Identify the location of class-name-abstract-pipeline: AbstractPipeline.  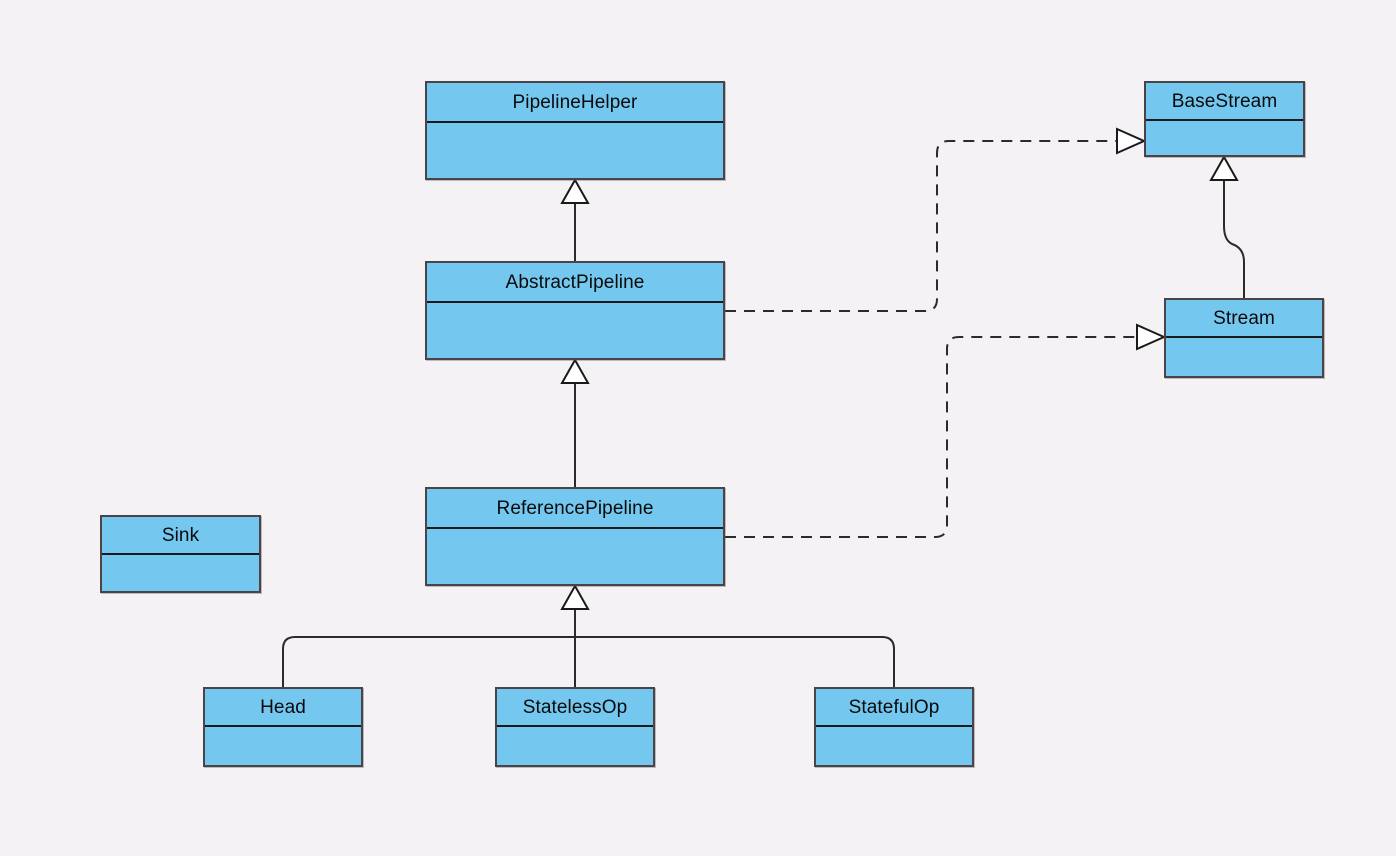
(575, 283).